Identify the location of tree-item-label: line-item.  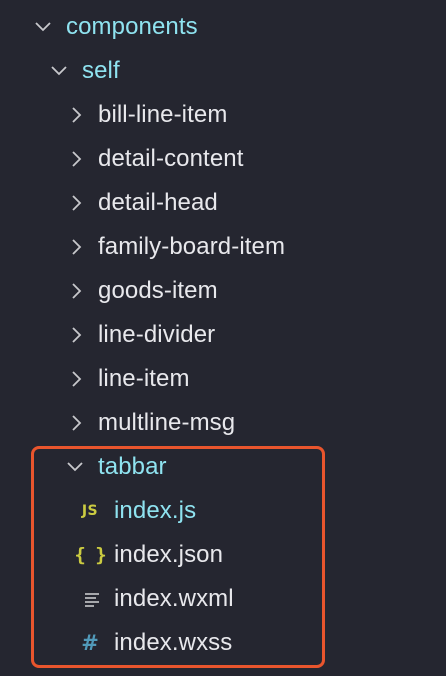
(144, 378).